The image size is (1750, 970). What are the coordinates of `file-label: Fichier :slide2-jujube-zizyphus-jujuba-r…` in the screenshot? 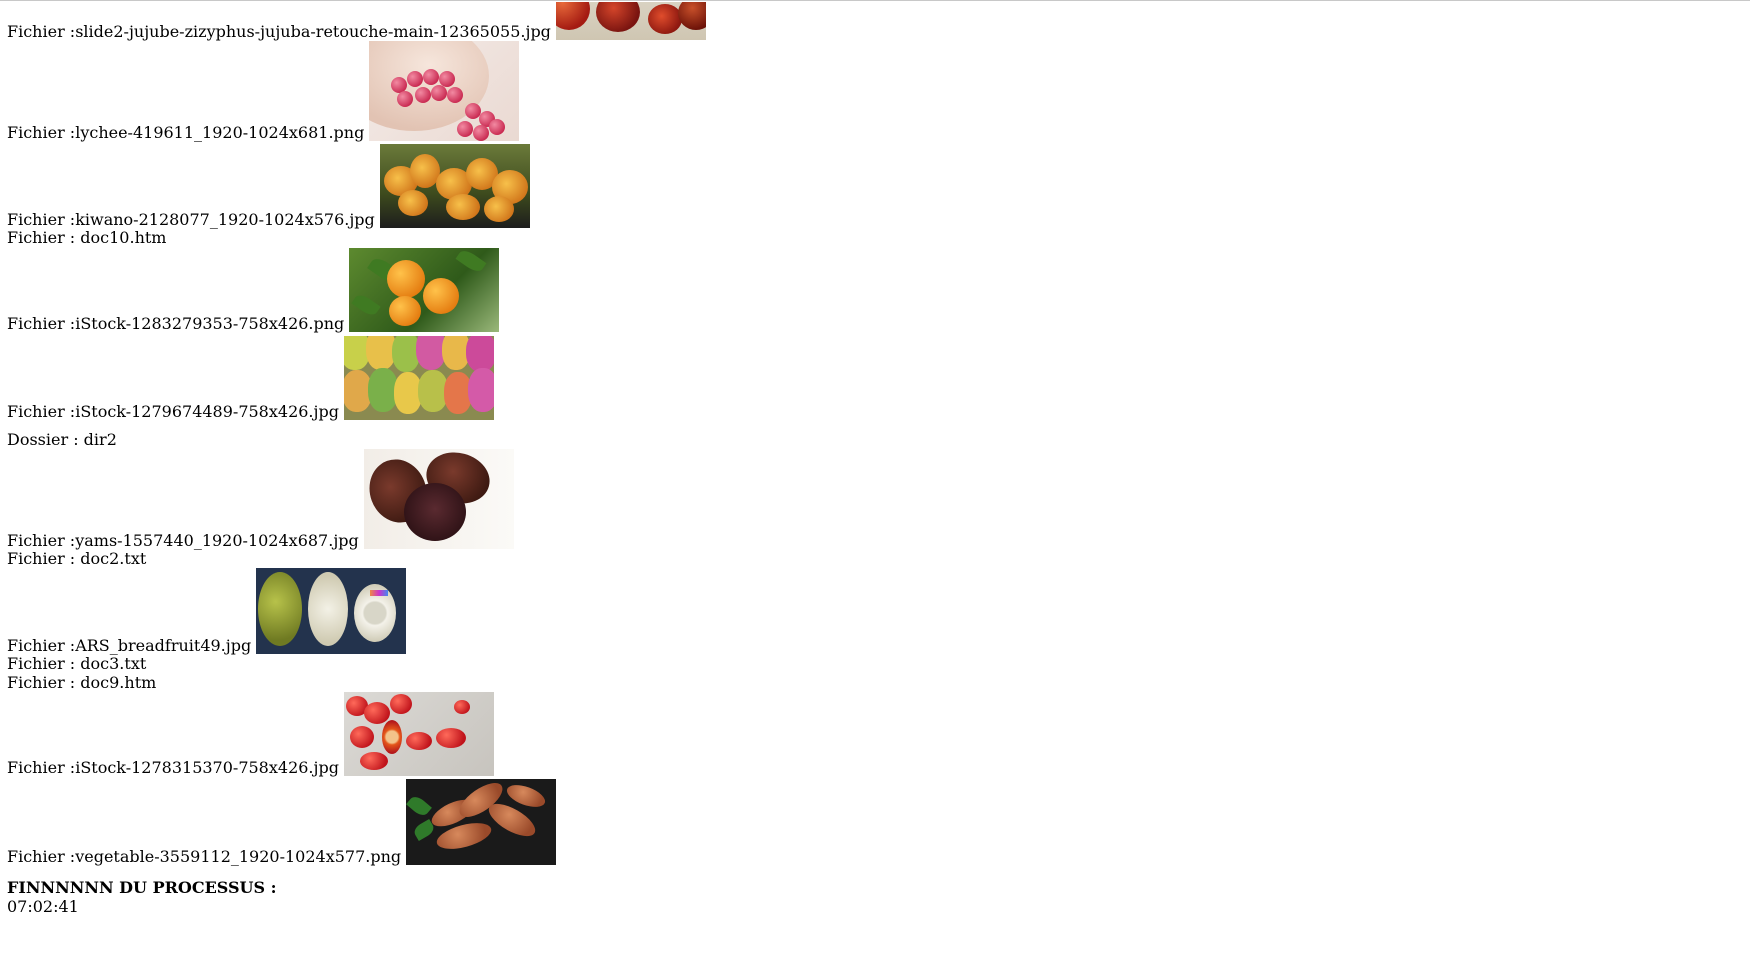 It's located at (279, 31).